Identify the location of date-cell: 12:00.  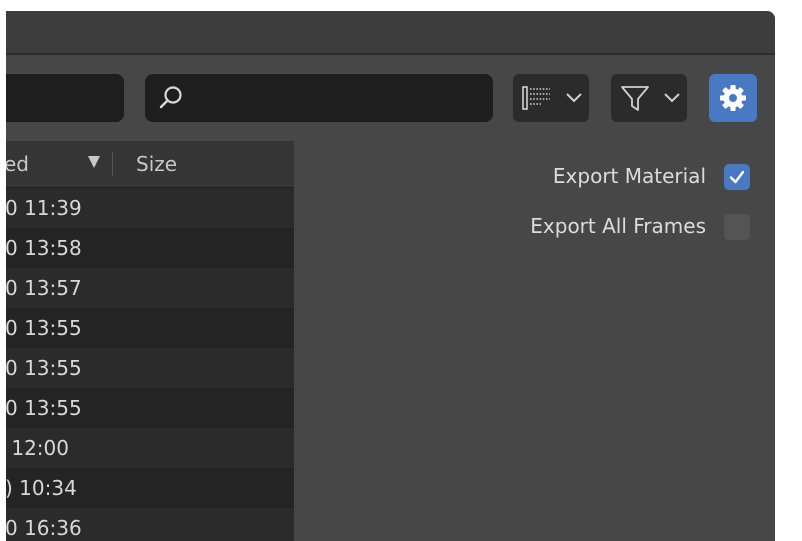
(37, 448).